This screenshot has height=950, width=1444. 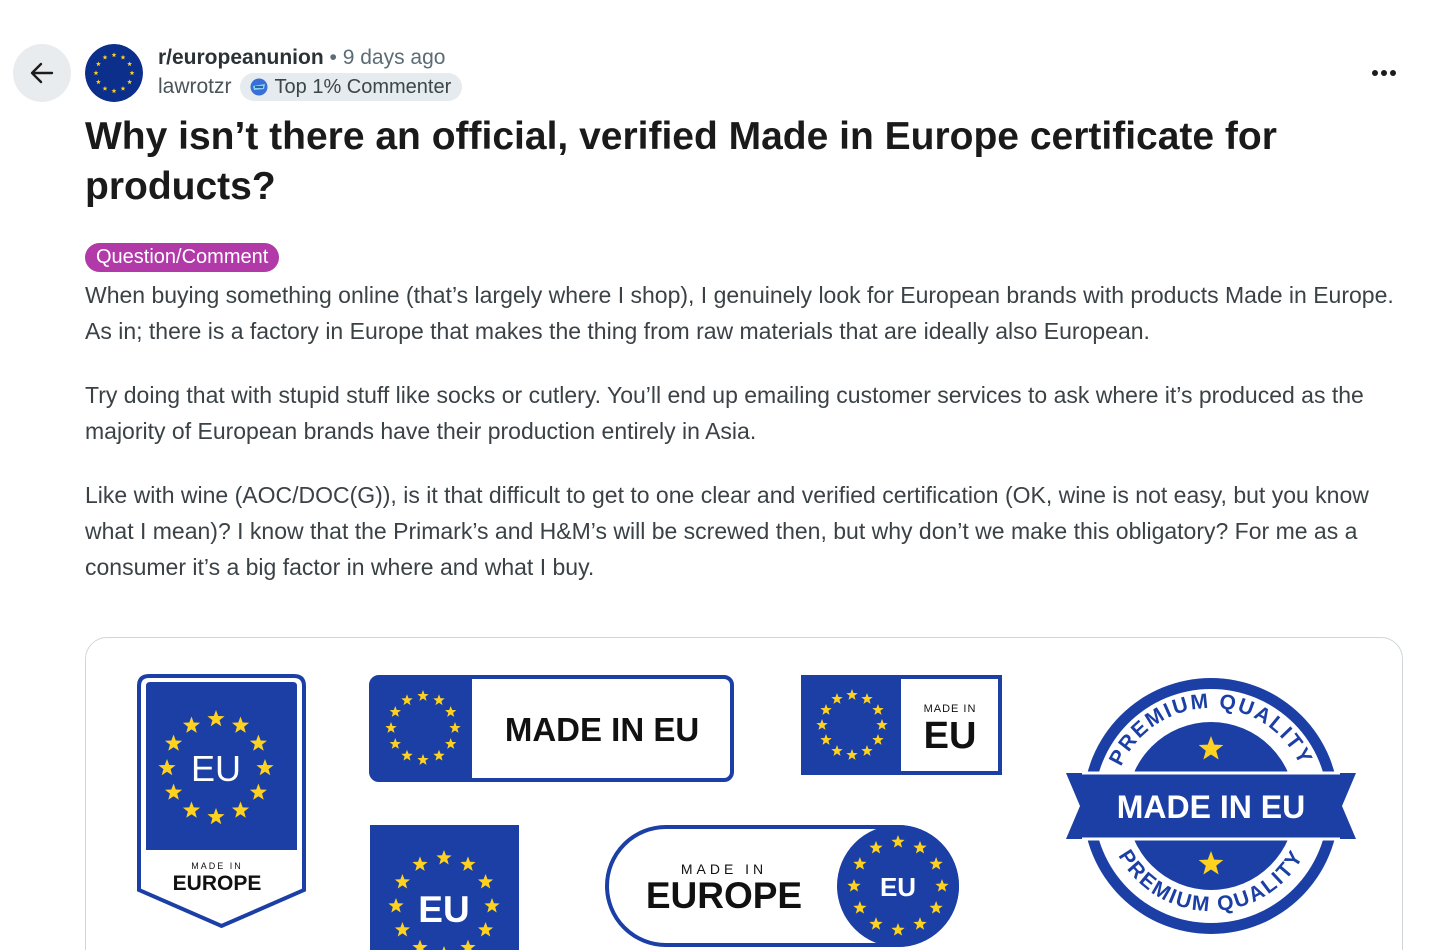 I want to click on pill-big-label: EUROPE, so click(x=724, y=895).